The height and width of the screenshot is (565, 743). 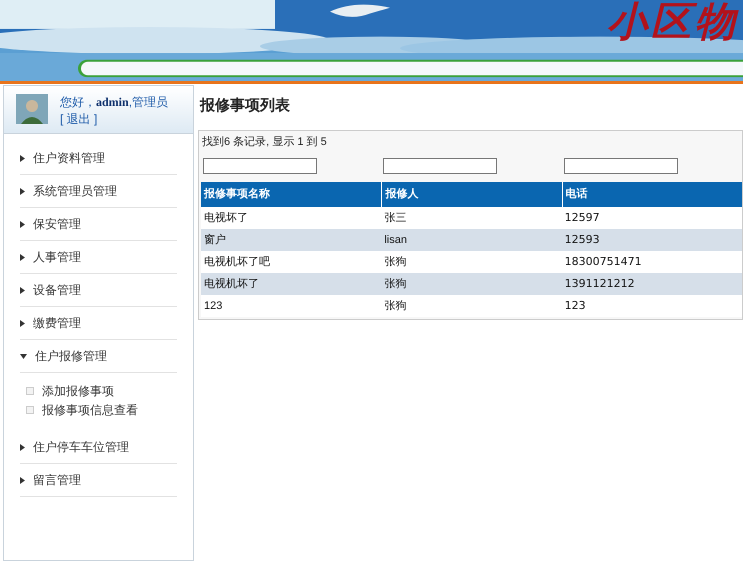 What do you see at coordinates (32, 109) in the screenshot?
I see `avatar-icon` at bounding box center [32, 109].